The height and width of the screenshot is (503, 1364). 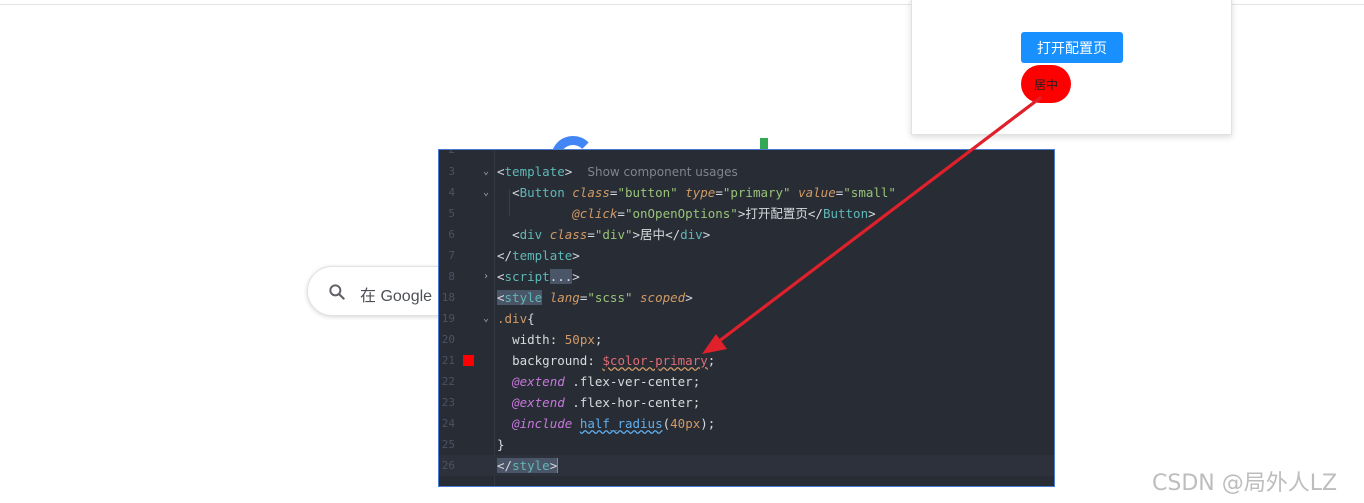 I want to click on centered-red-div: 居中, so click(x=1046, y=84).